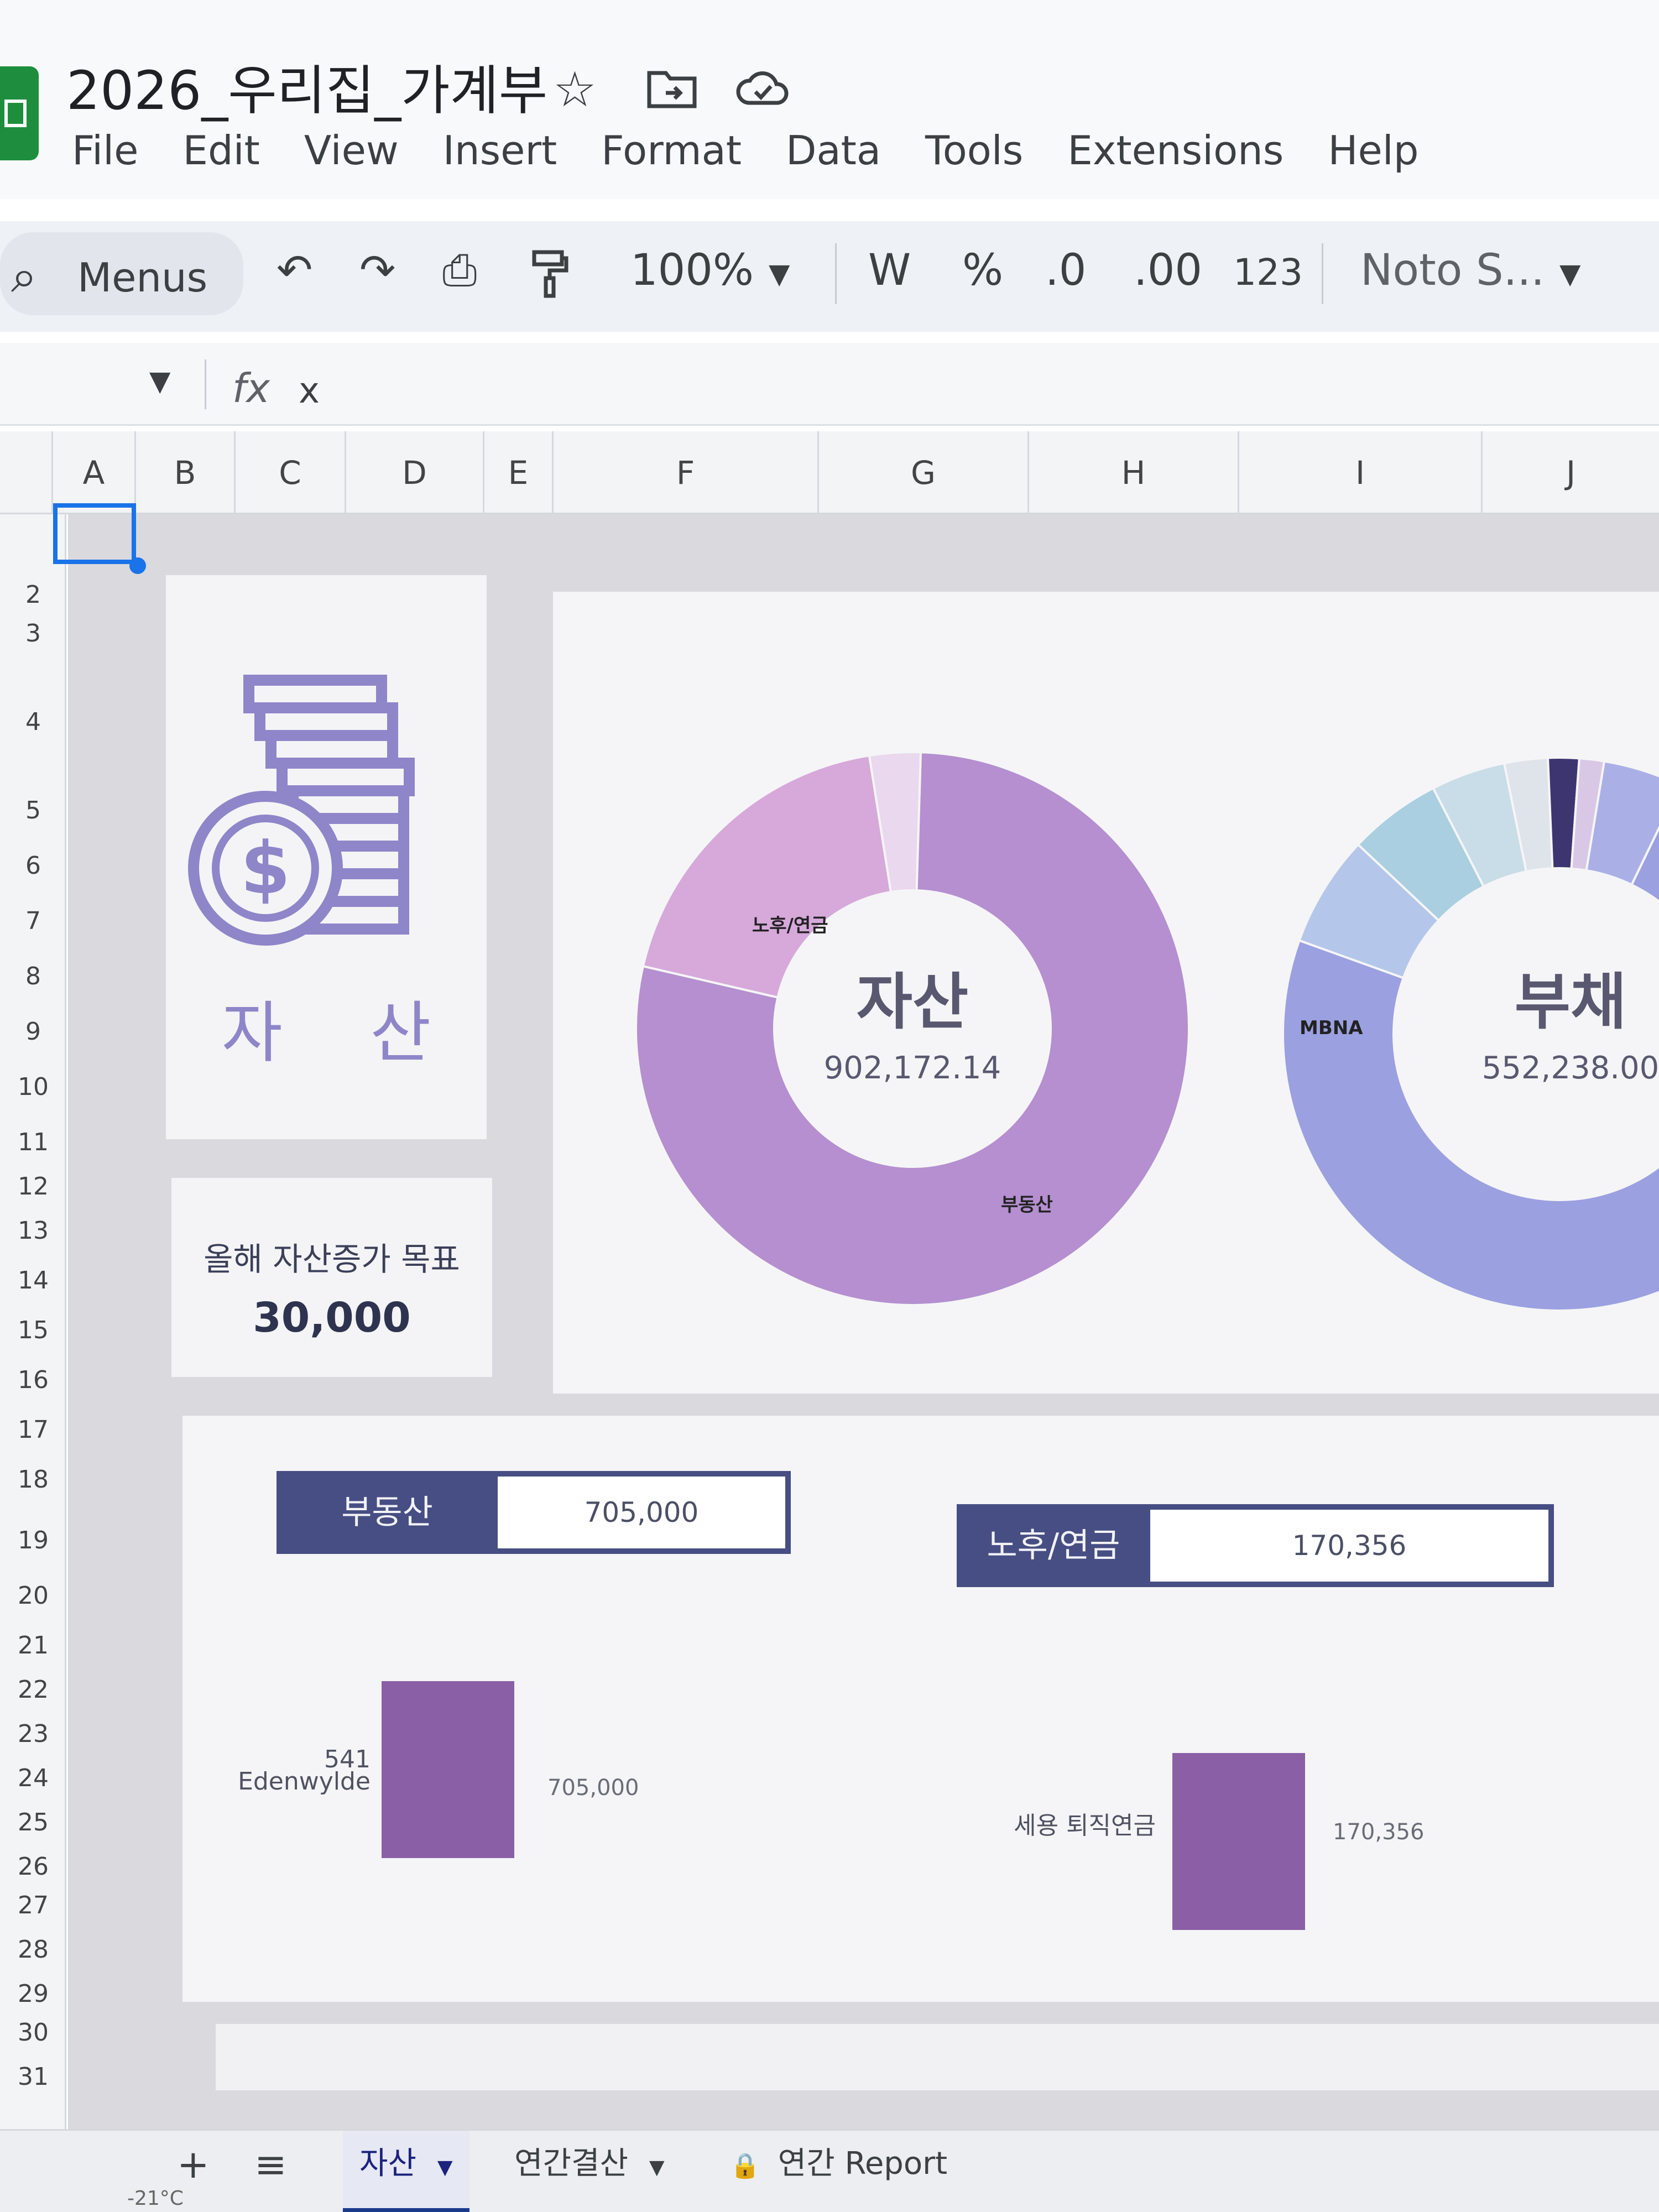 This screenshot has height=2212, width=1659. I want to click on row-header: 24, so click(33, 1778).